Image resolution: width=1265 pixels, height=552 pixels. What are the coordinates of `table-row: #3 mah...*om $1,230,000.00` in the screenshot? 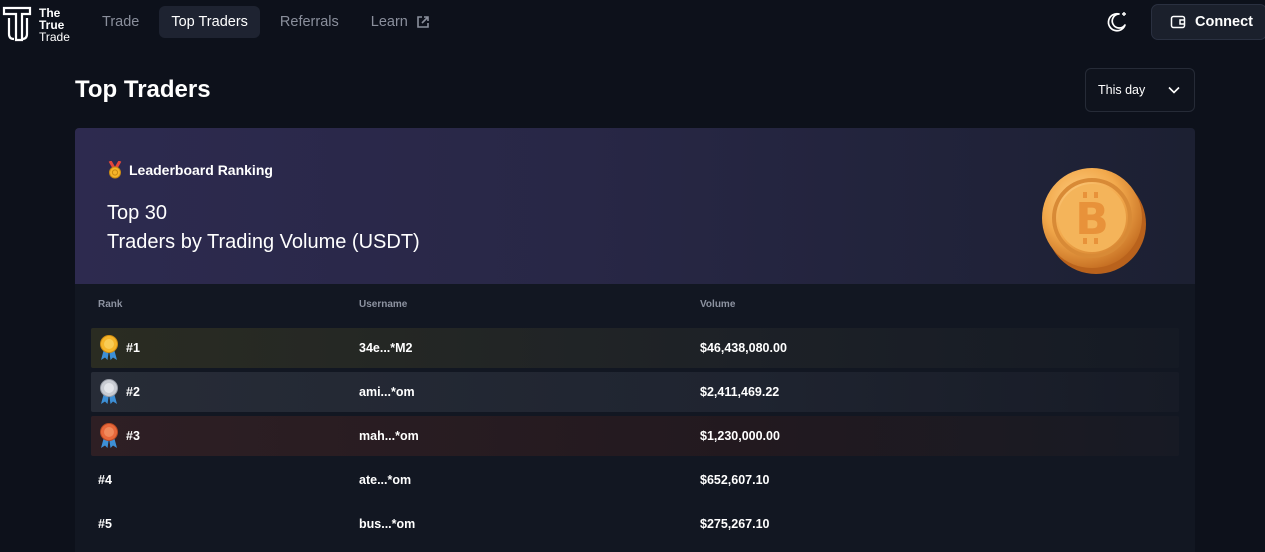 It's located at (635, 436).